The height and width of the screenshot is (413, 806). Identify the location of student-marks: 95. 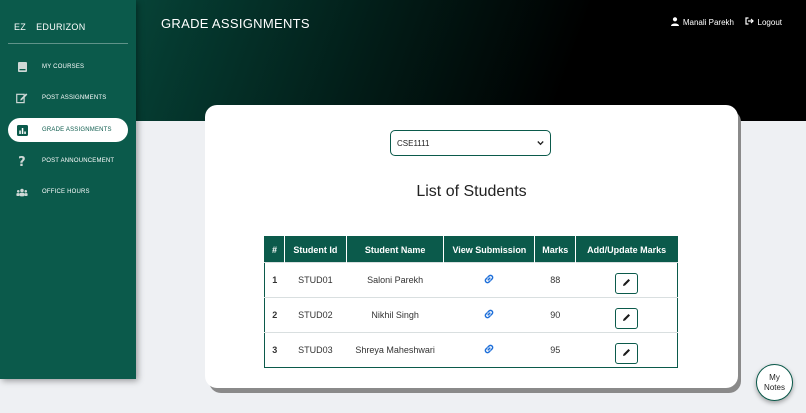
(555, 350).